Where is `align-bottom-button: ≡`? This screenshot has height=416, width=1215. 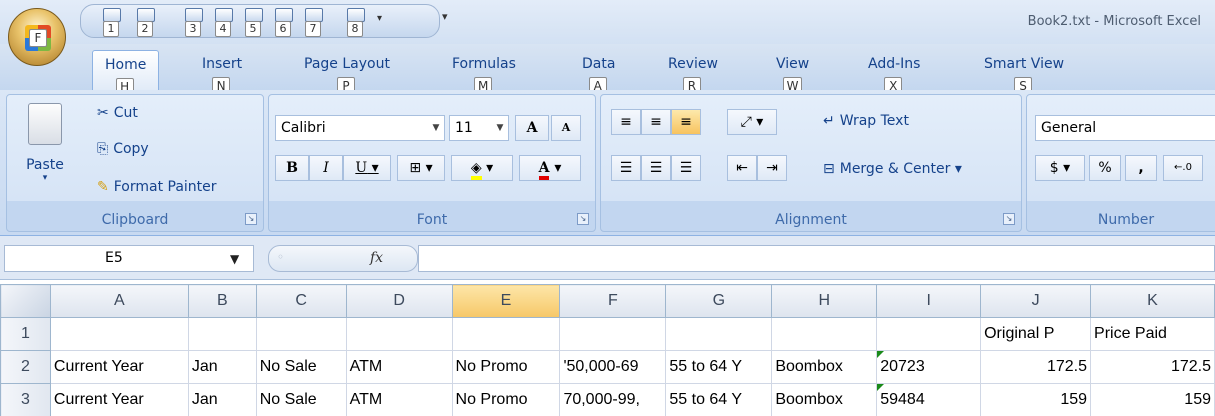 align-bottom-button: ≡ is located at coordinates (686, 122).